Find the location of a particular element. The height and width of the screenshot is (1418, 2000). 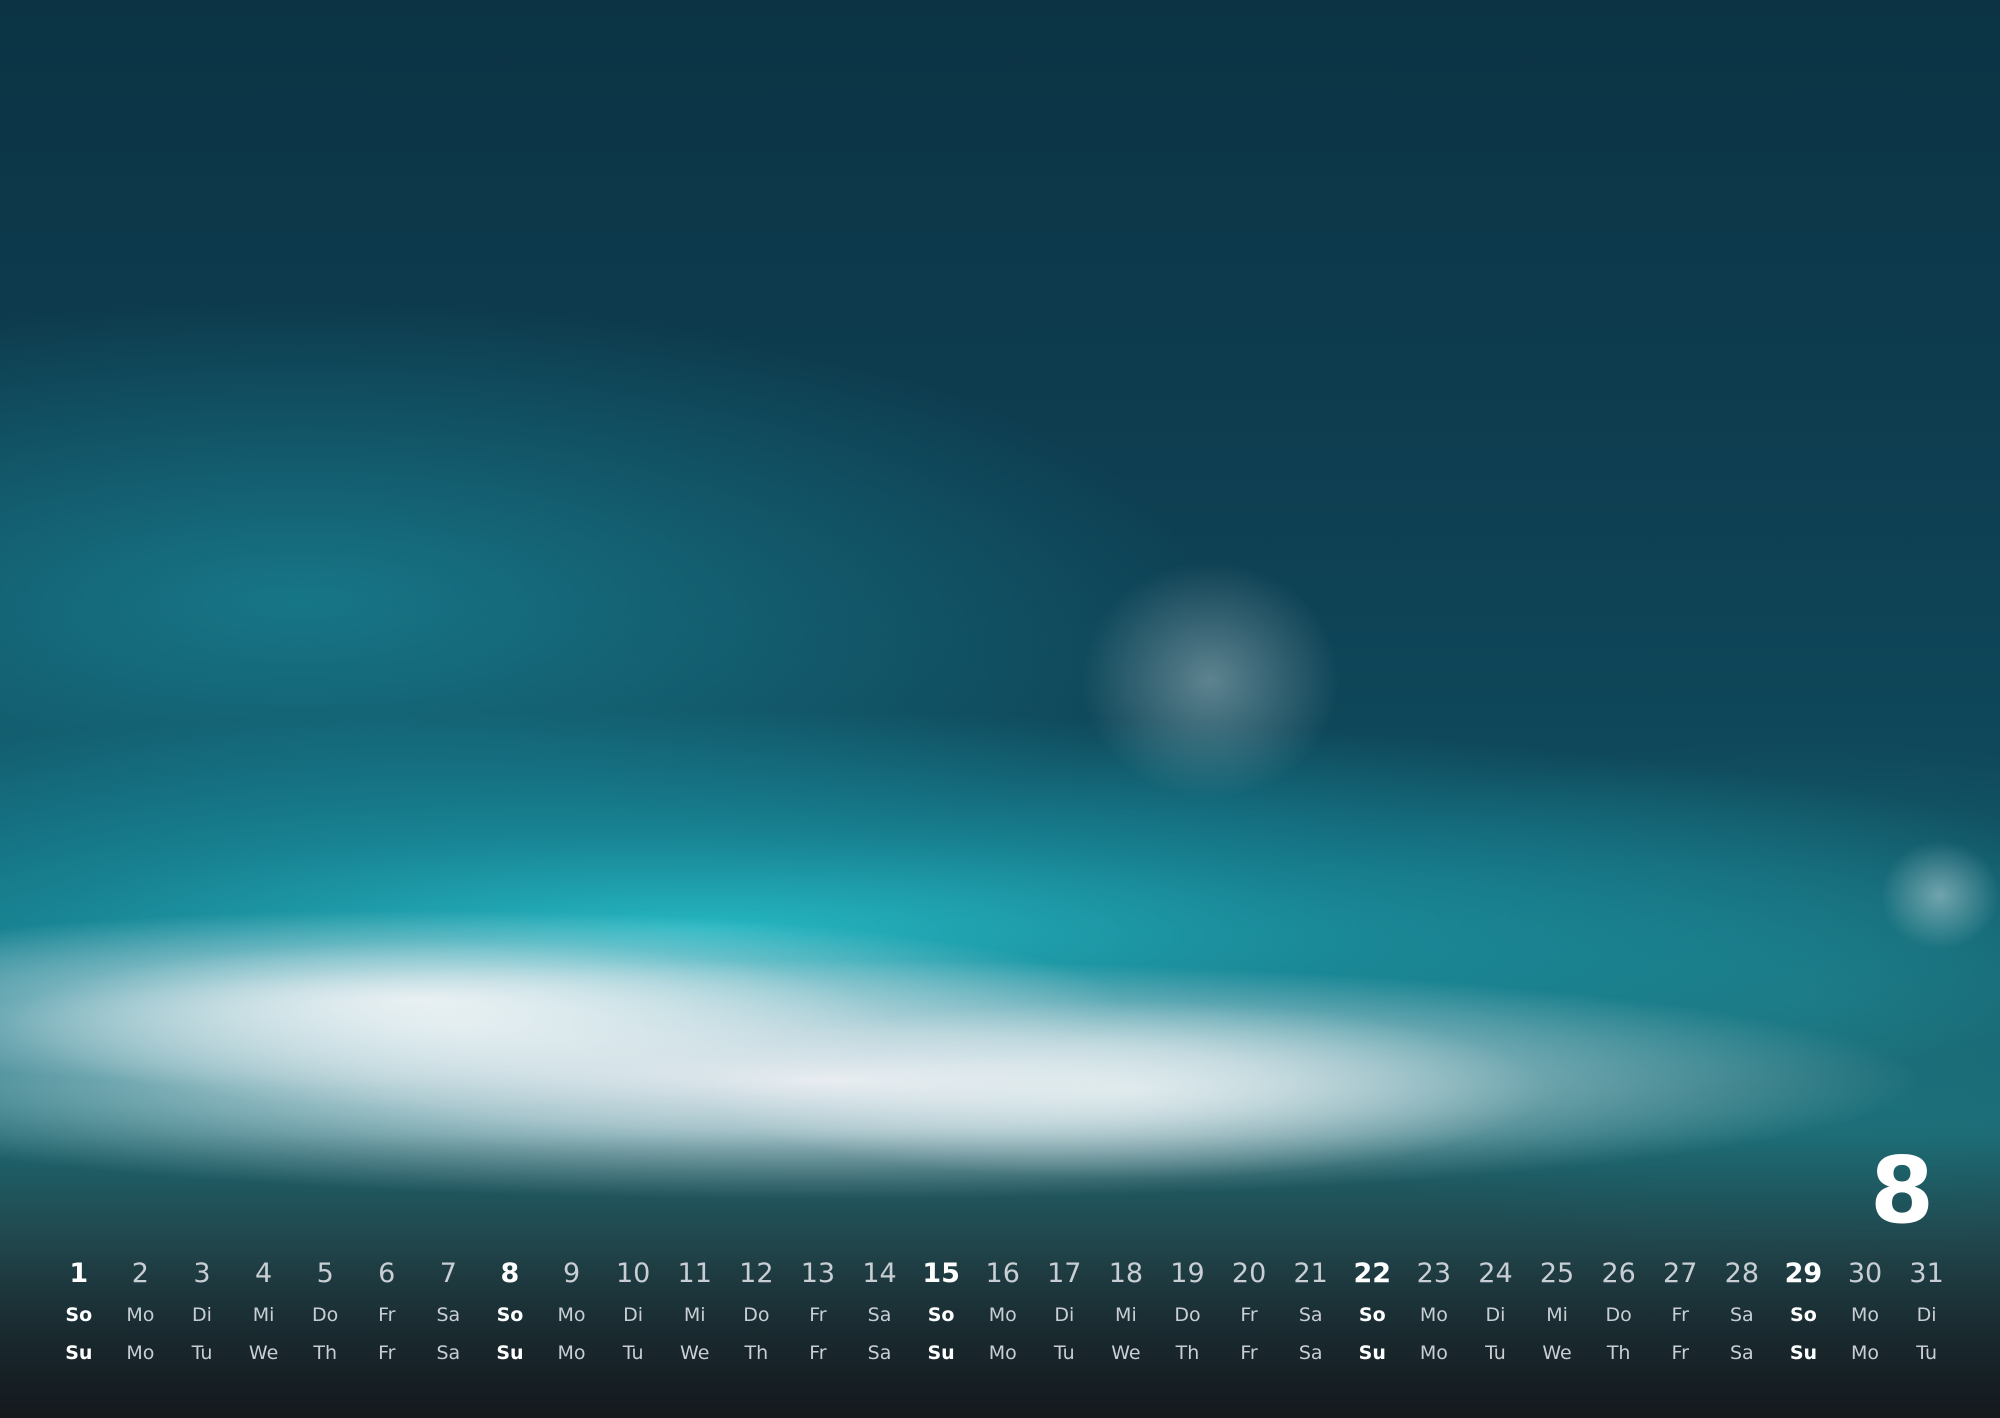

day-column: 15 So Su is located at coordinates (941, 1312).